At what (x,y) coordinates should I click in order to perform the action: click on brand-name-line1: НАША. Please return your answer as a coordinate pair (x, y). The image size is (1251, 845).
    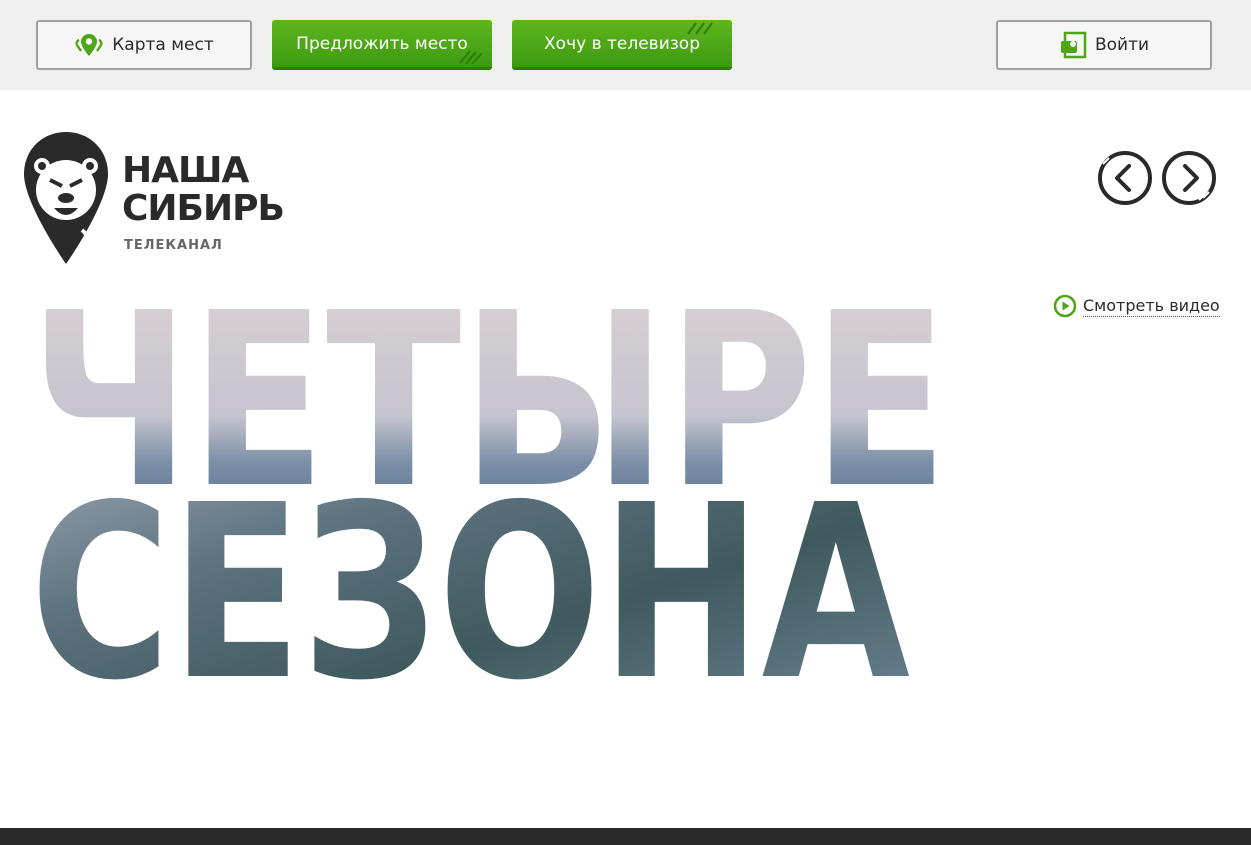
    Looking at the image, I should click on (185, 170).